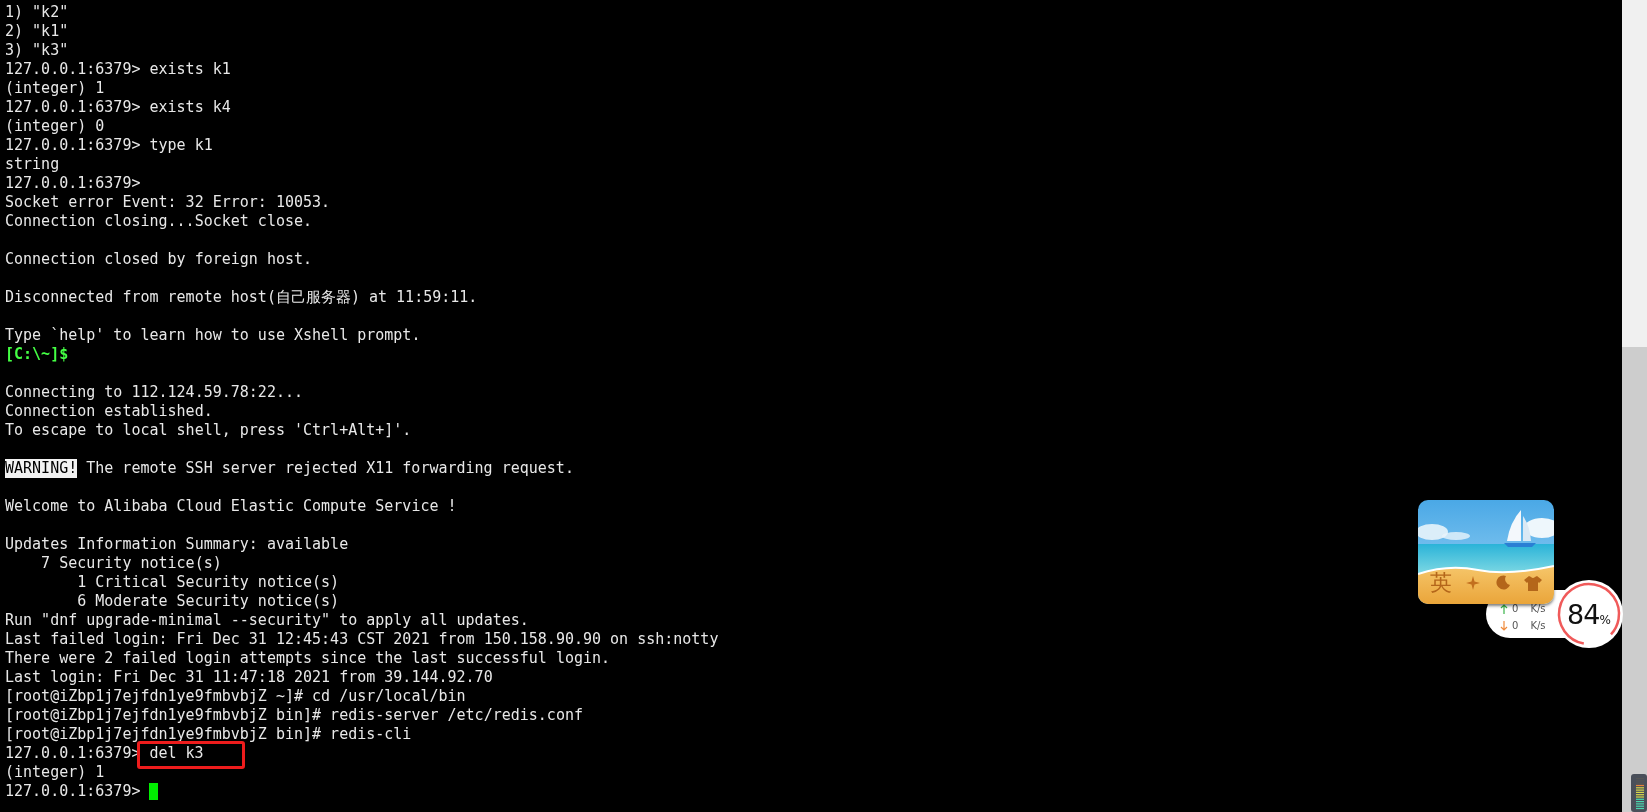 The image size is (1647, 812). What do you see at coordinates (213, 335) in the screenshot?
I see `terminal-line: Type `help' to learn how to use Xshell prompt.` at bounding box center [213, 335].